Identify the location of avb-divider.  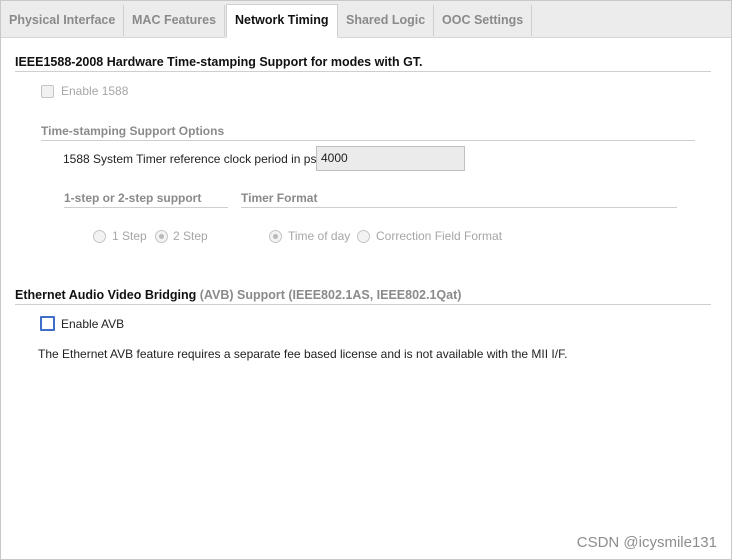
(363, 304).